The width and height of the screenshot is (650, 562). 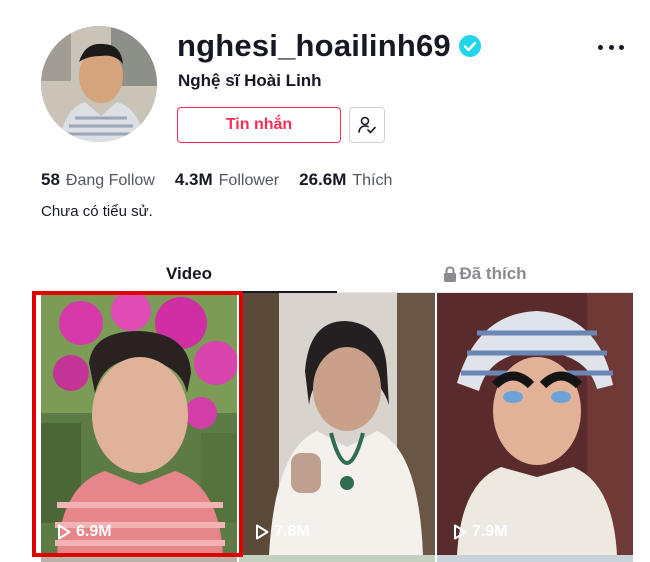 What do you see at coordinates (611, 47) in the screenshot?
I see `more-dots-icon` at bounding box center [611, 47].